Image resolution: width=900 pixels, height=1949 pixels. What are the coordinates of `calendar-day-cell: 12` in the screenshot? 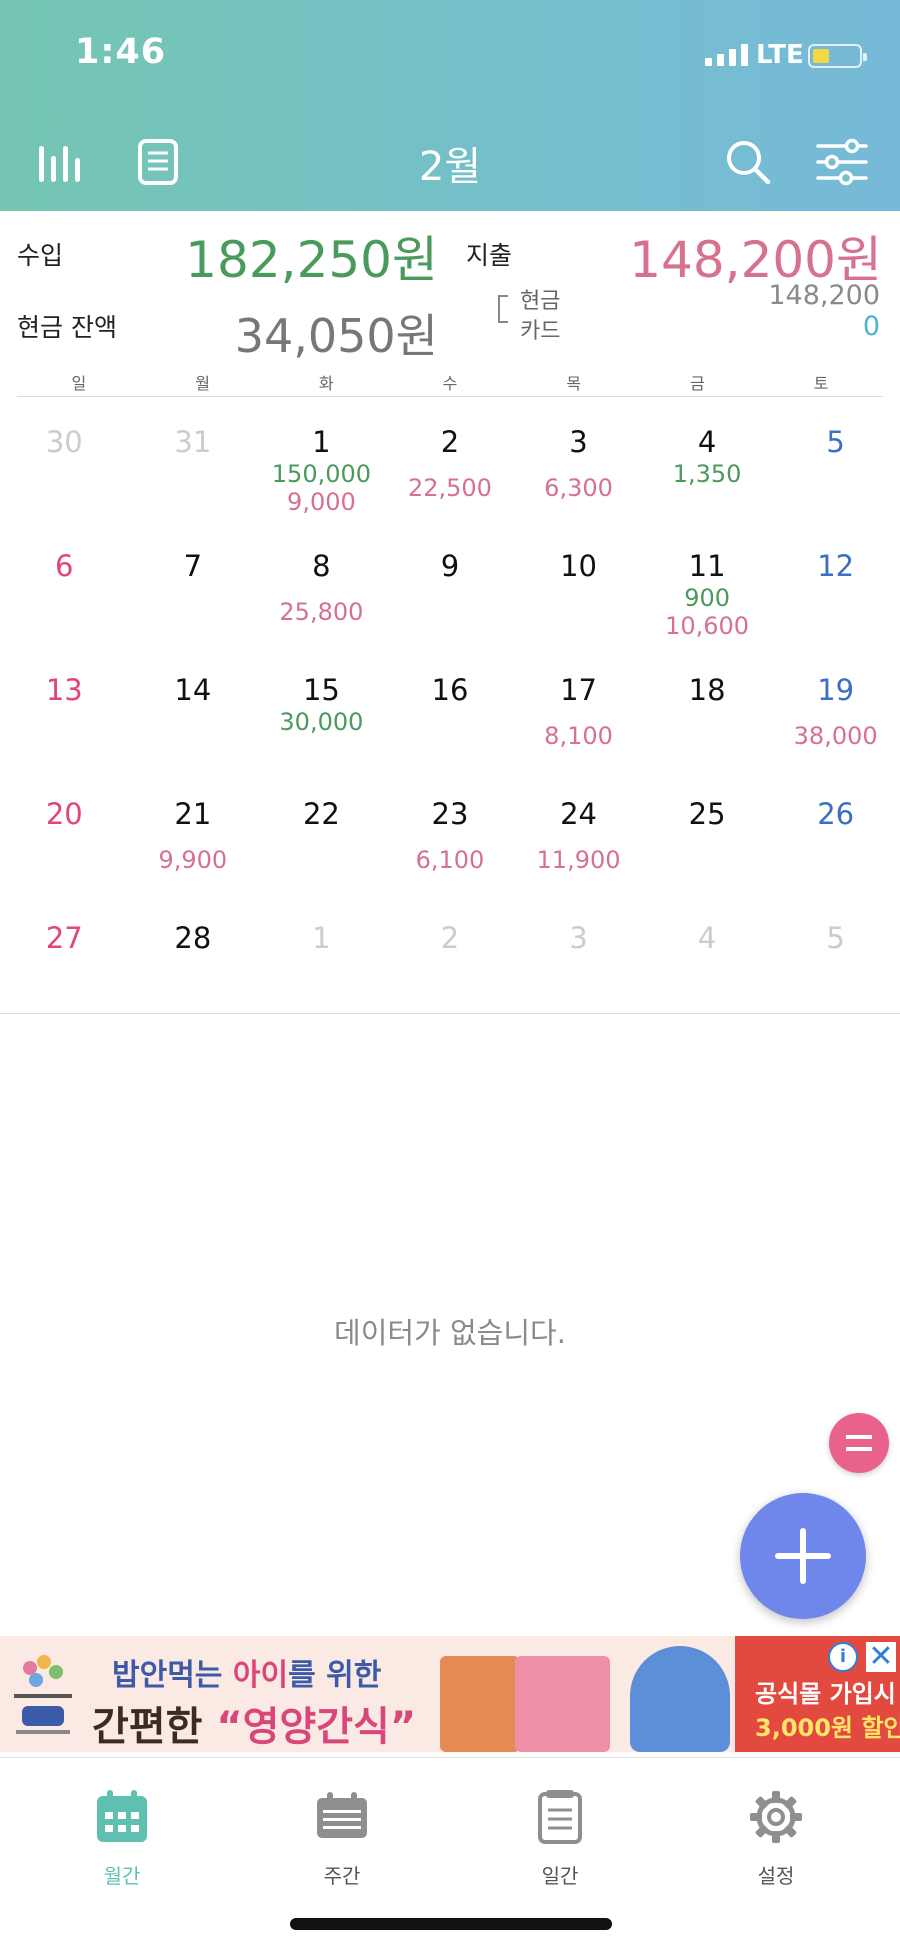 It's located at (835, 586).